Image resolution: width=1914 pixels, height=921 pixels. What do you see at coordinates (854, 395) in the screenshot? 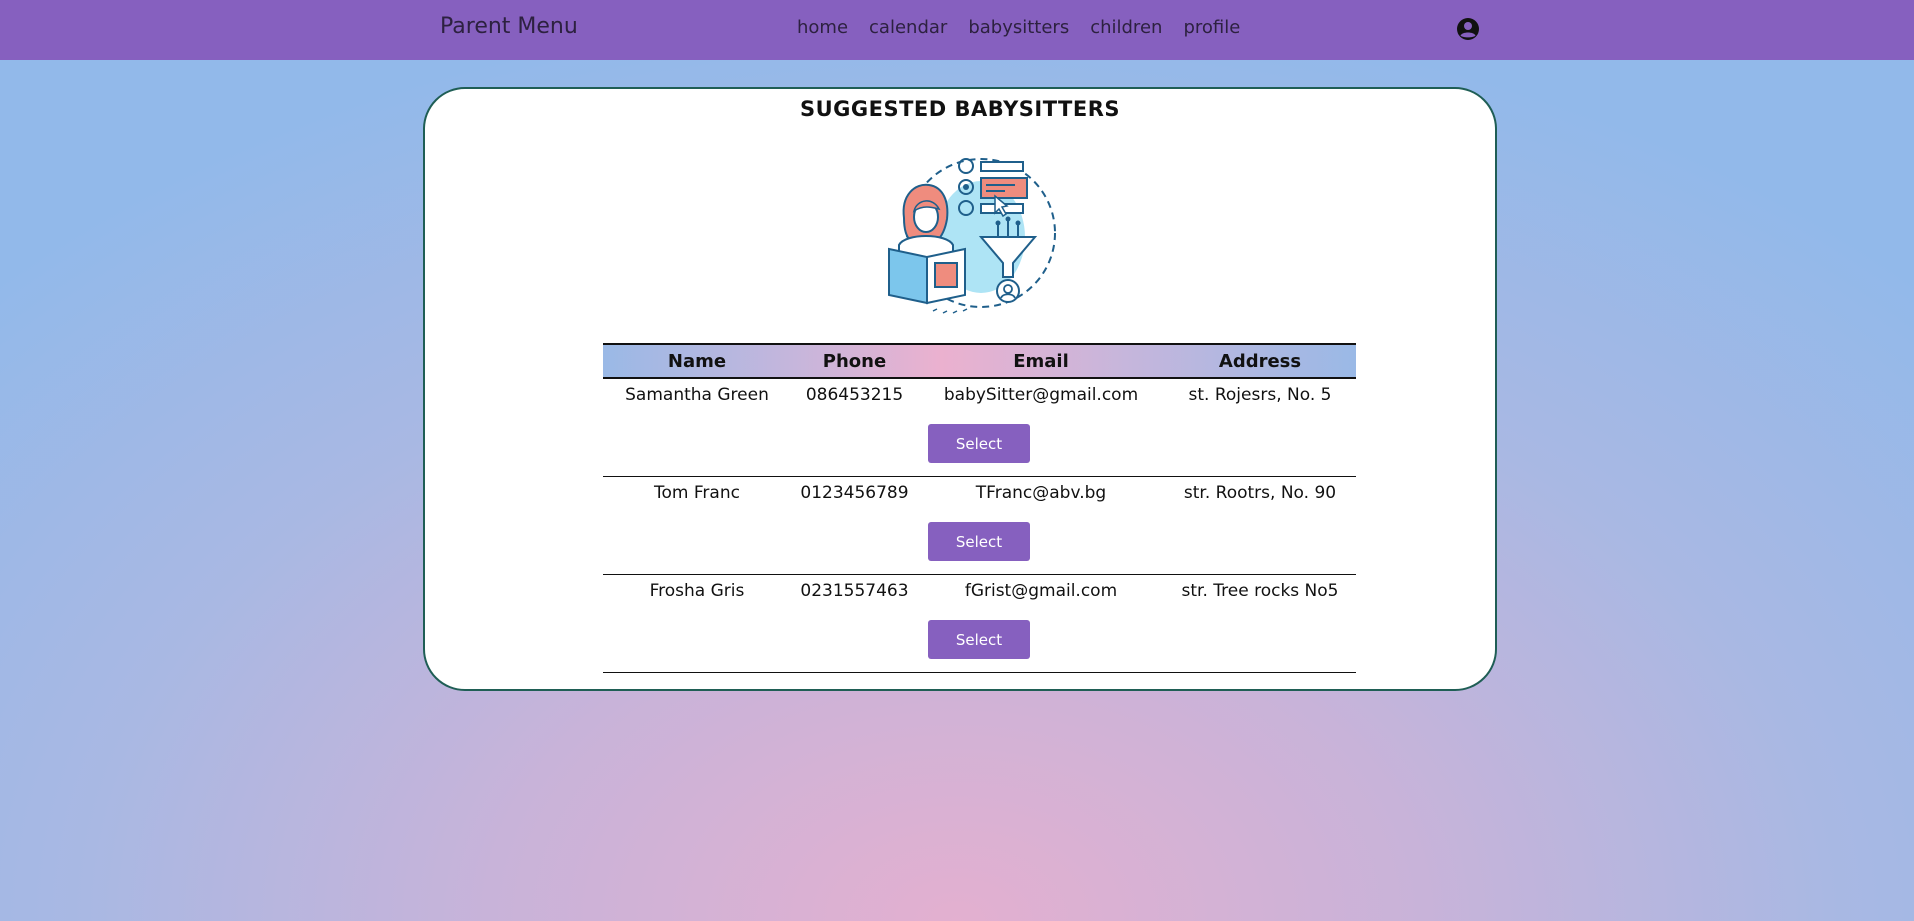
I see `babysitter-phone: 086453215` at bounding box center [854, 395].